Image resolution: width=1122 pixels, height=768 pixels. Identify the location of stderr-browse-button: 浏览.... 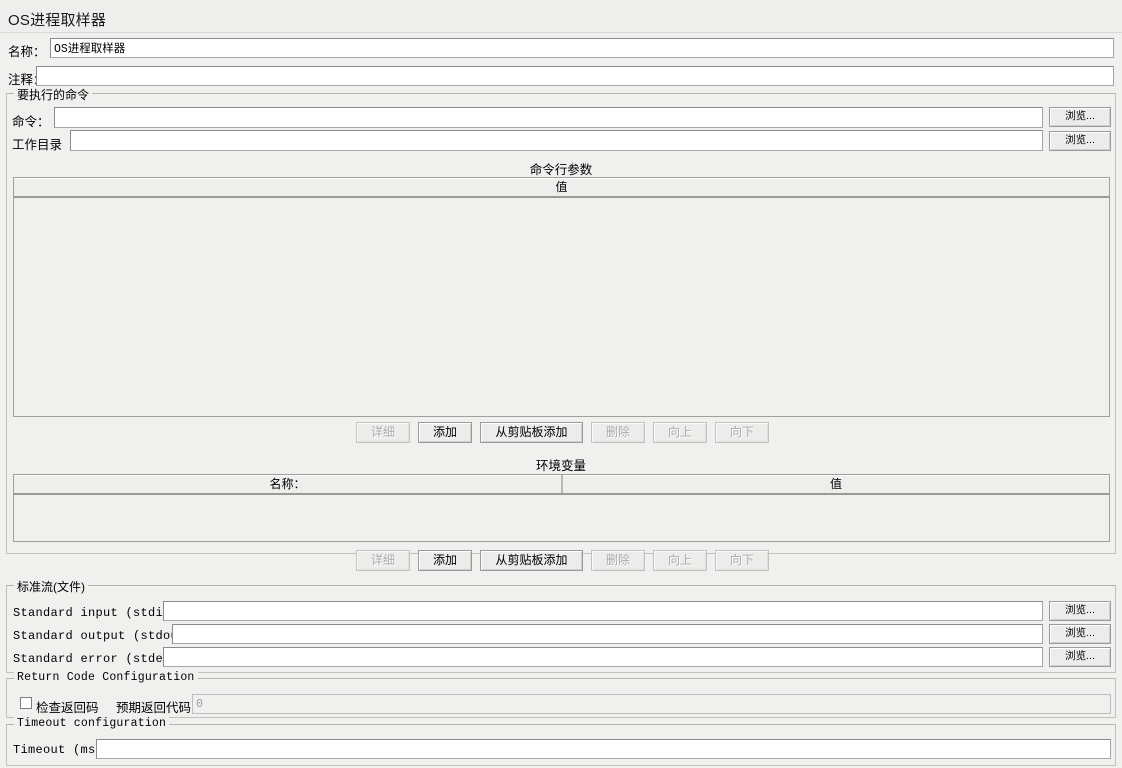
(1080, 657).